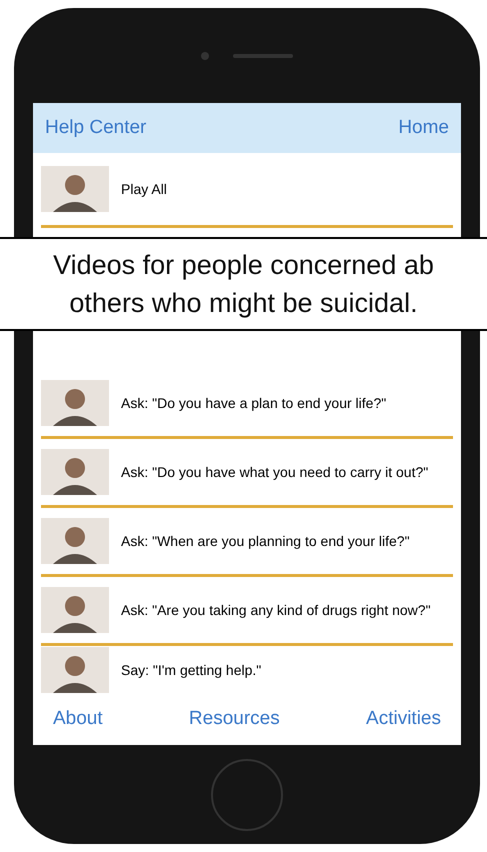  What do you see at coordinates (205, 56) in the screenshot?
I see `camera-icon` at bounding box center [205, 56].